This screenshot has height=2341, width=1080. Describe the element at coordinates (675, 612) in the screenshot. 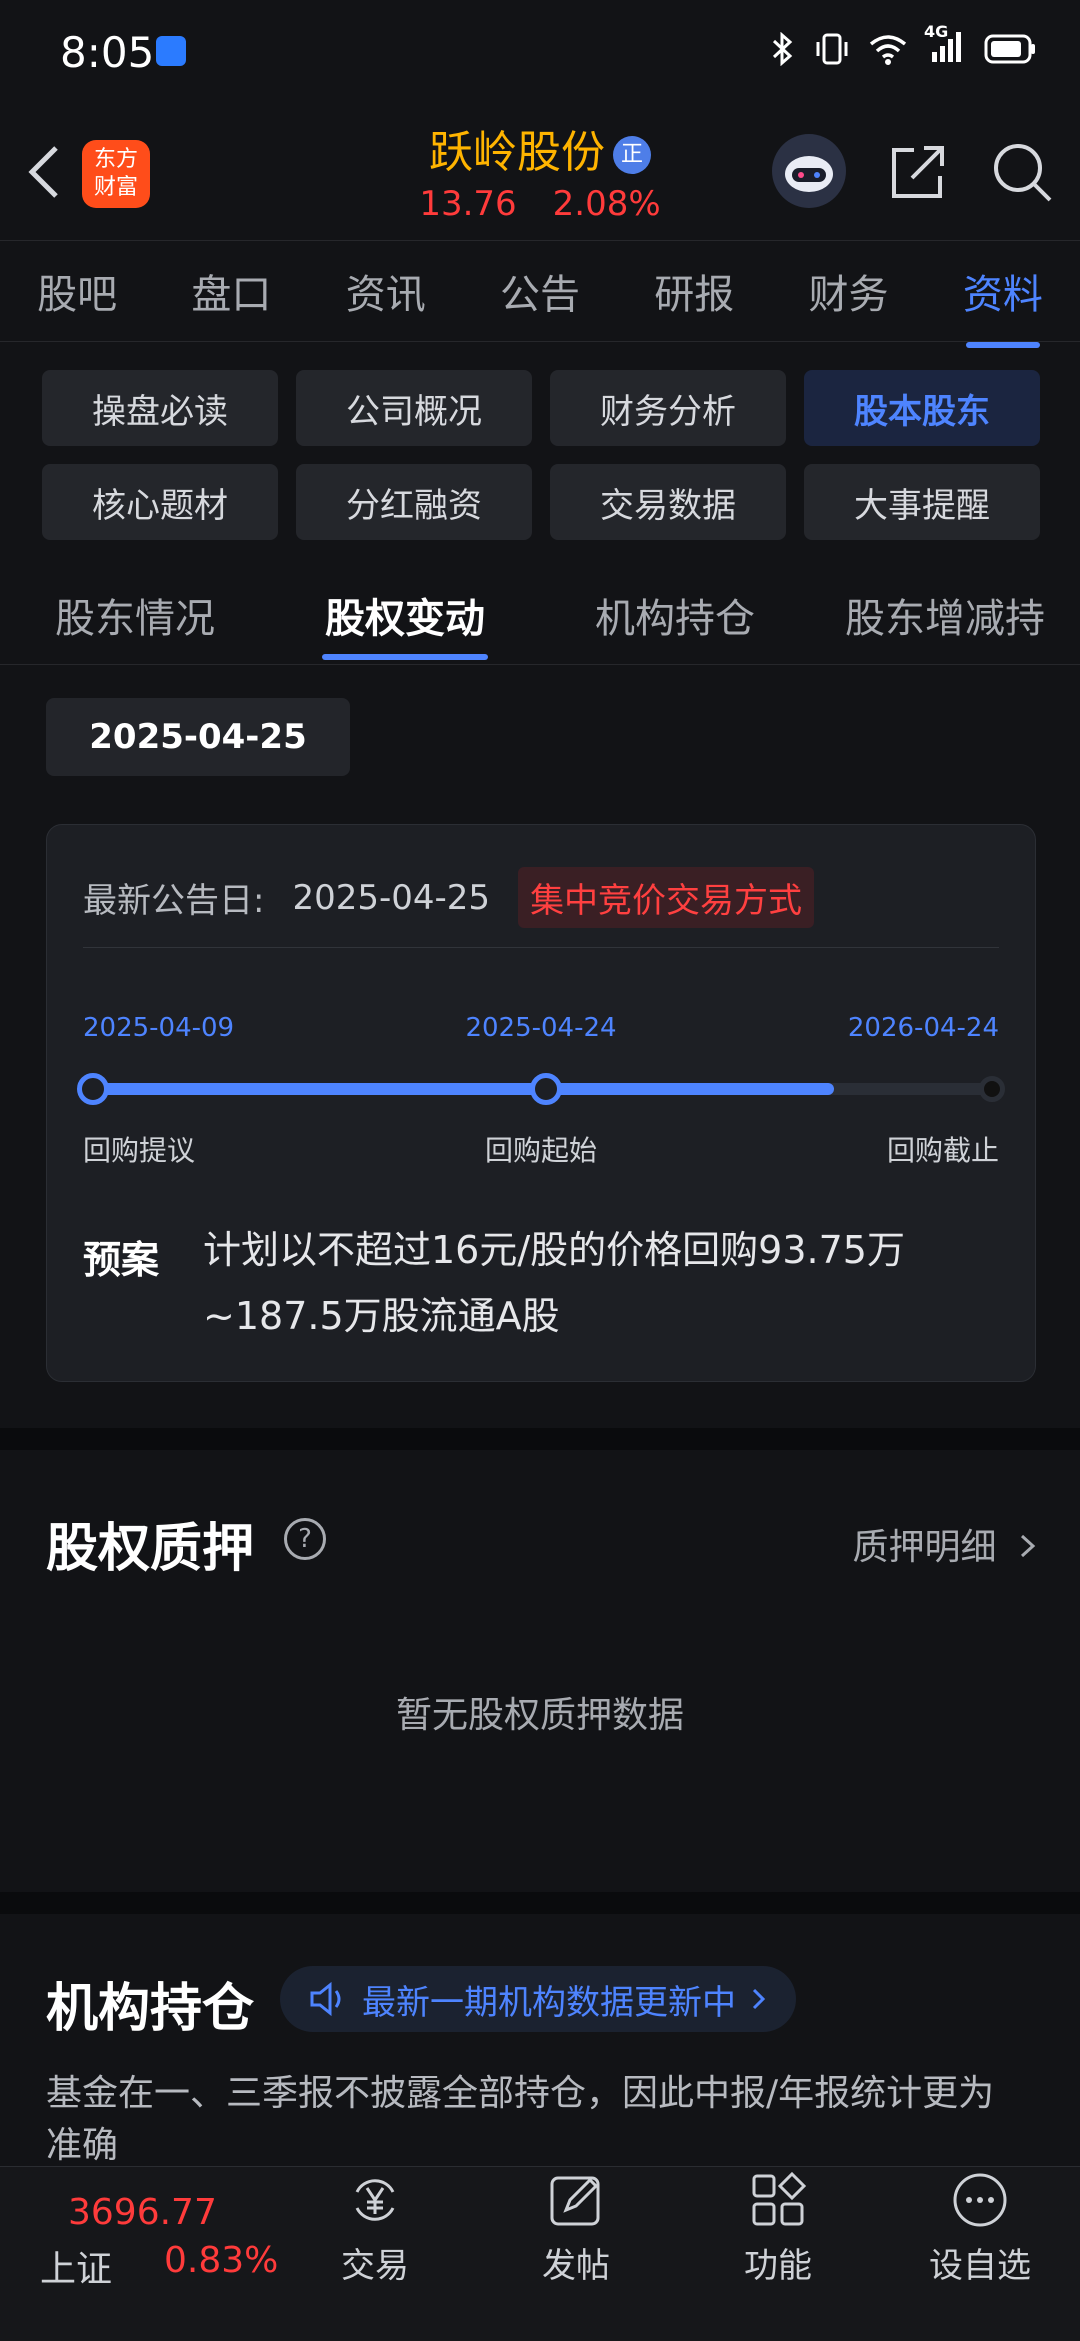

I see `subtab-institution-holdings: 机构持仓` at that location.